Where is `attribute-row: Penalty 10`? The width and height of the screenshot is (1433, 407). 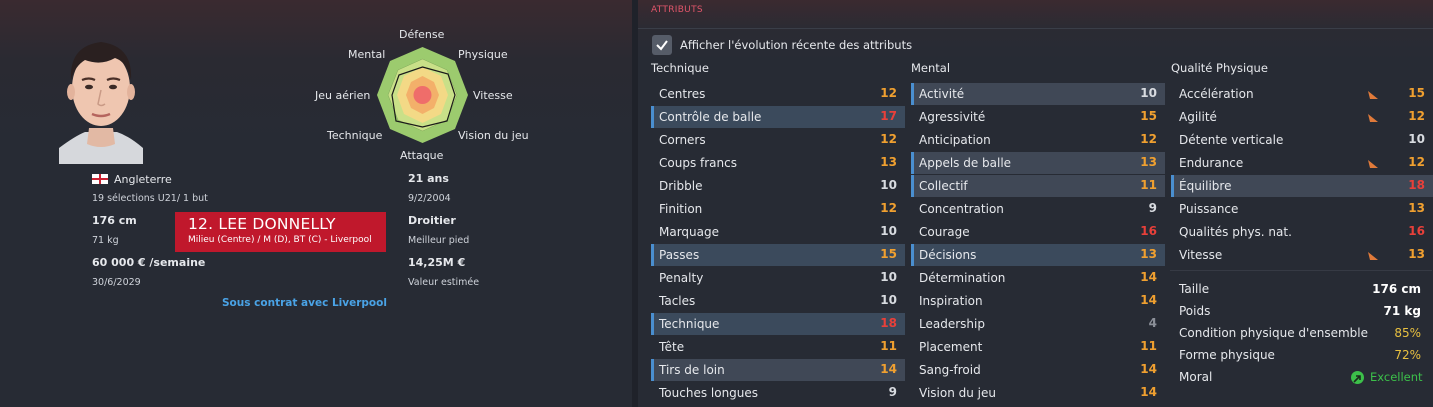
attribute-row: Penalty 10 is located at coordinates (778, 278).